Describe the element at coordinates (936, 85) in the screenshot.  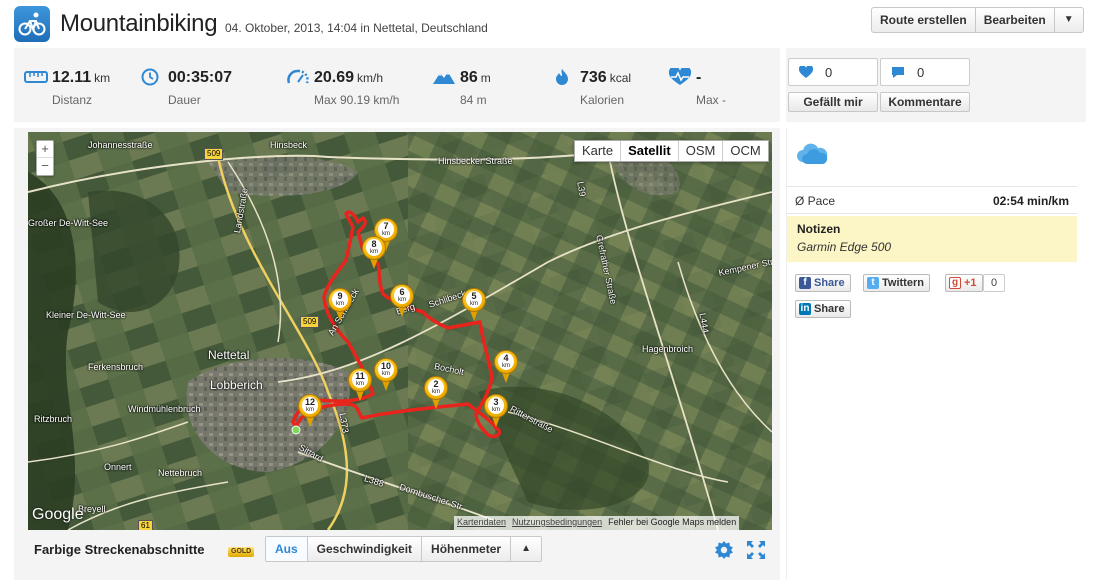
I see `social-panel: 0 0 Gefällt mir Kommentare` at that location.